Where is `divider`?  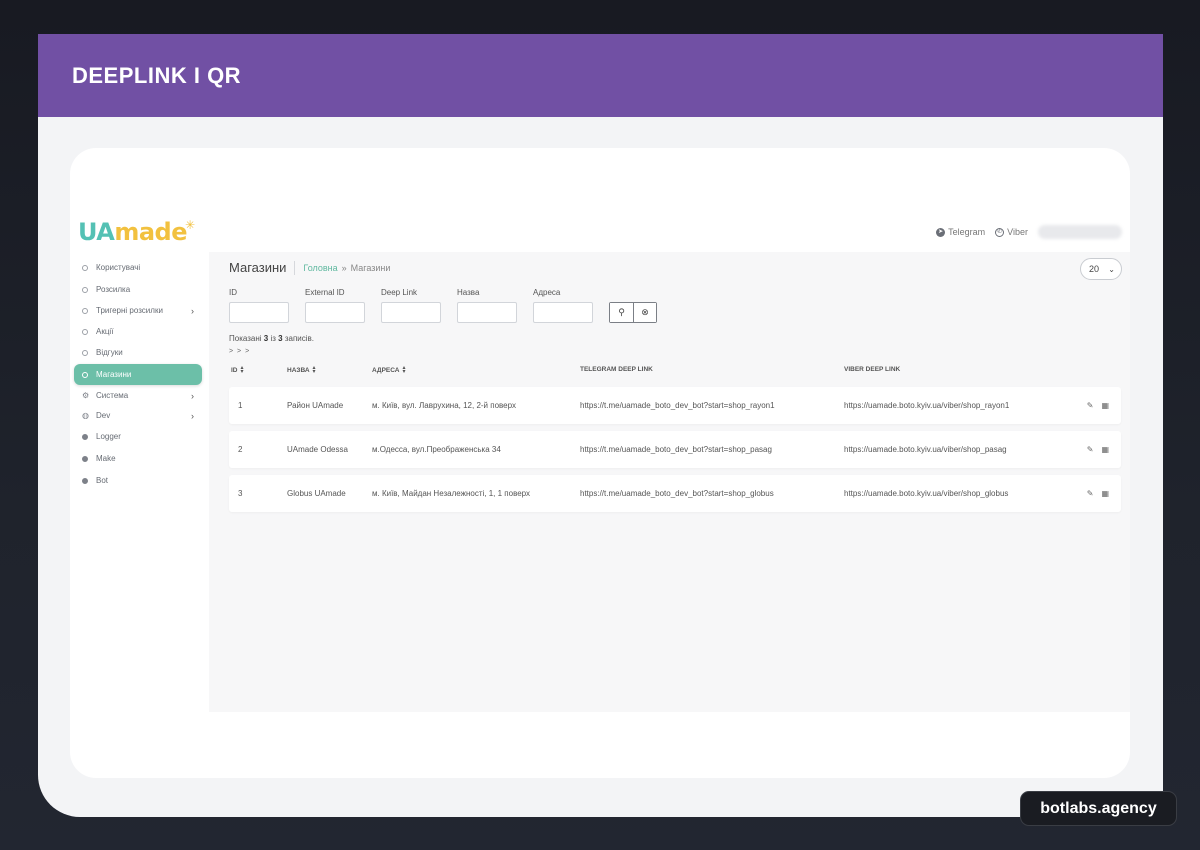 divider is located at coordinates (295, 267).